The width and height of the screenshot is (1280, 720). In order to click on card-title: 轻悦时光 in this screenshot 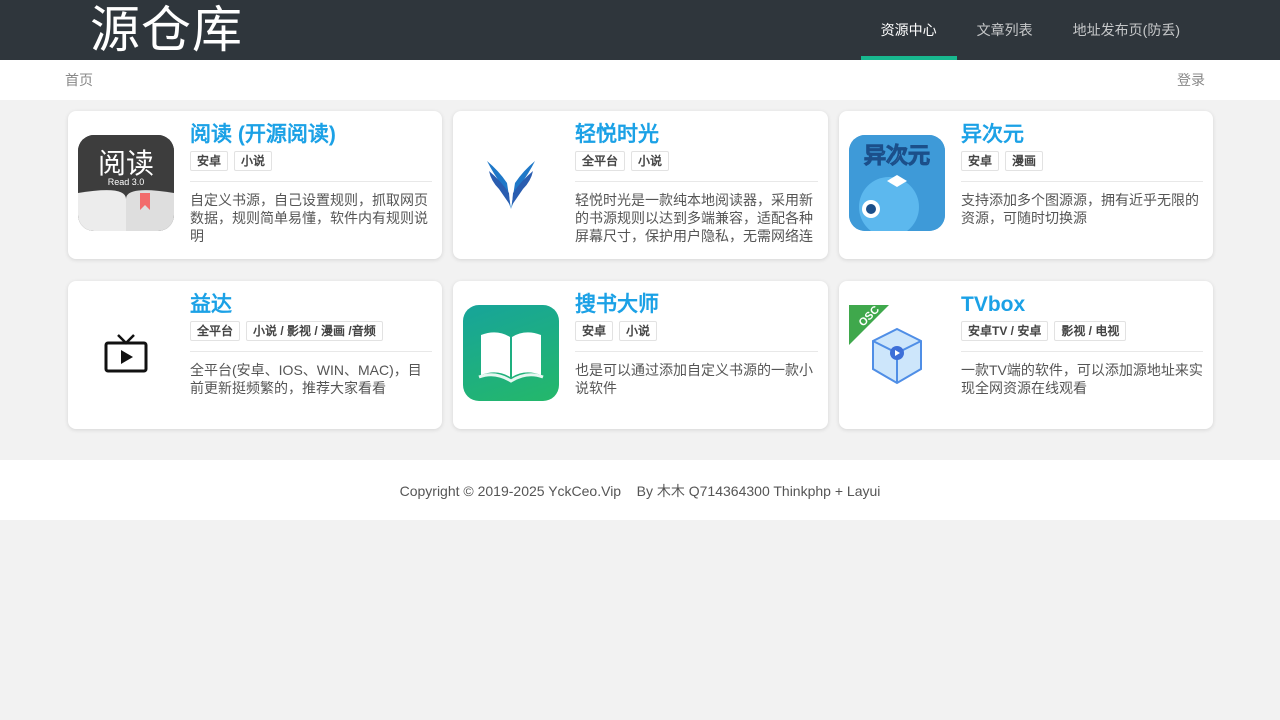, I will do `click(696, 135)`.